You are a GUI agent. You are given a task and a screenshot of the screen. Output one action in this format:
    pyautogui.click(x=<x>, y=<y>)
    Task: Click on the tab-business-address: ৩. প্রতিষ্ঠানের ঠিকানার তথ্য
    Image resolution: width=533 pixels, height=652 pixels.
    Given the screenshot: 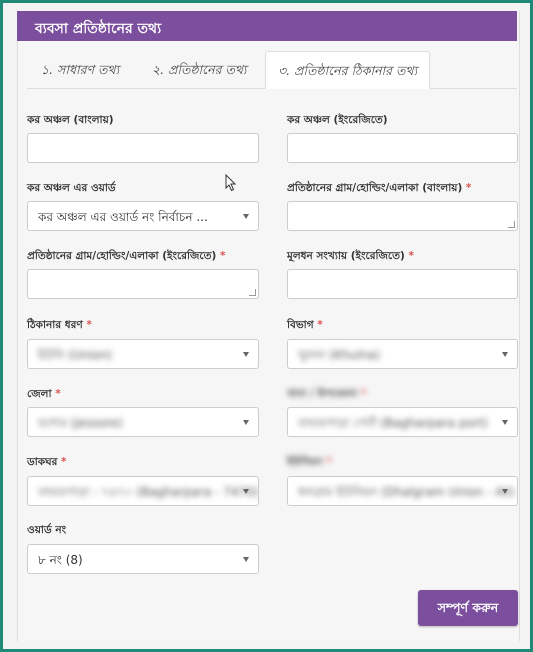 What is the action you would take?
    pyautogui.click(x=348, y=70)
    